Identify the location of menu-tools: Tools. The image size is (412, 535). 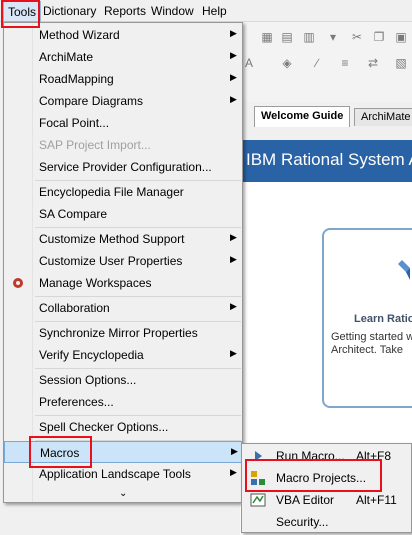
(22, 11).